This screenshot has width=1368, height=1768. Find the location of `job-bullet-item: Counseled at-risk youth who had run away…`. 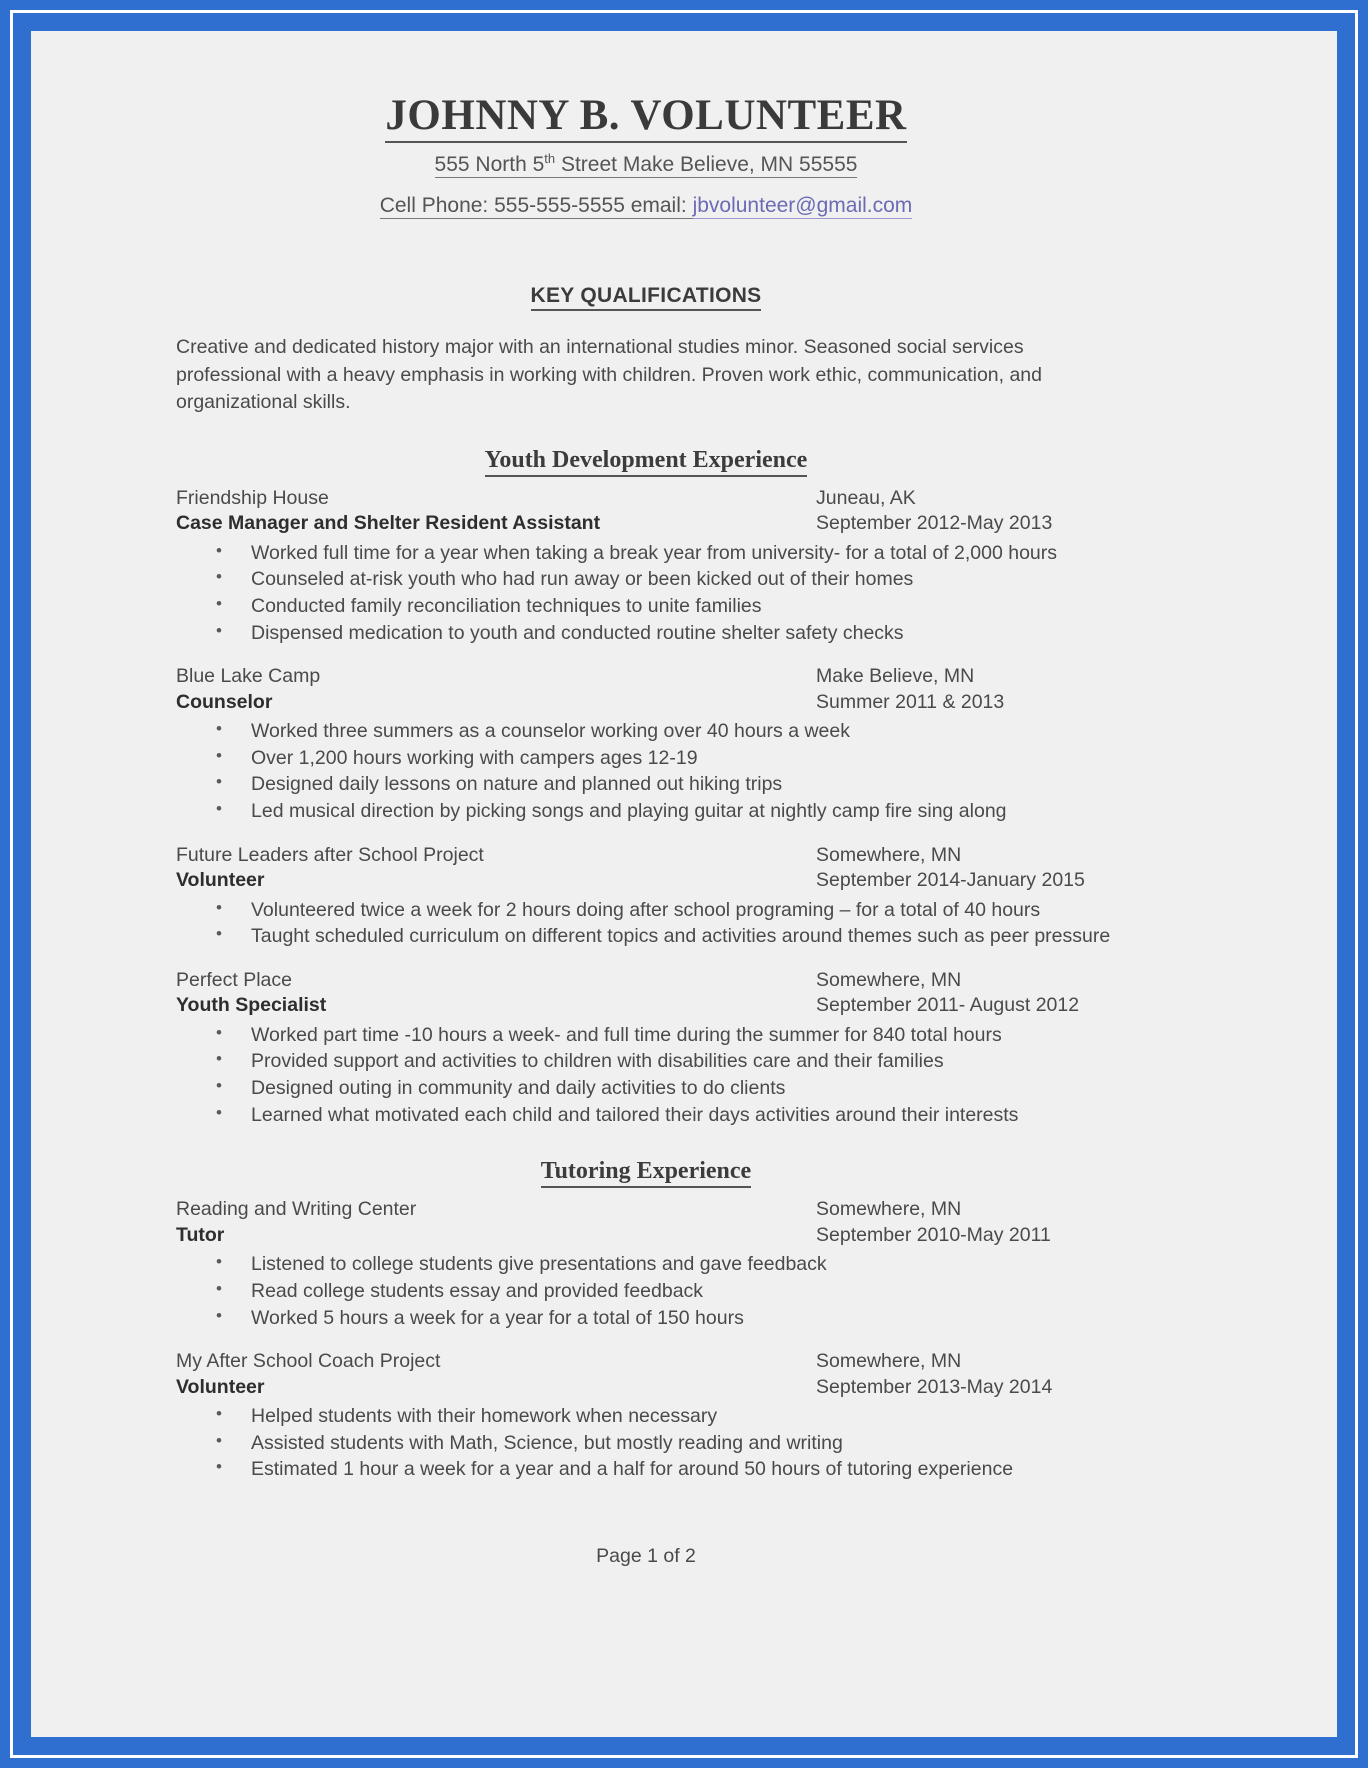

job-bullet-item: Counseled at-risk youth who had run away… is located at coordinates (646, 579).